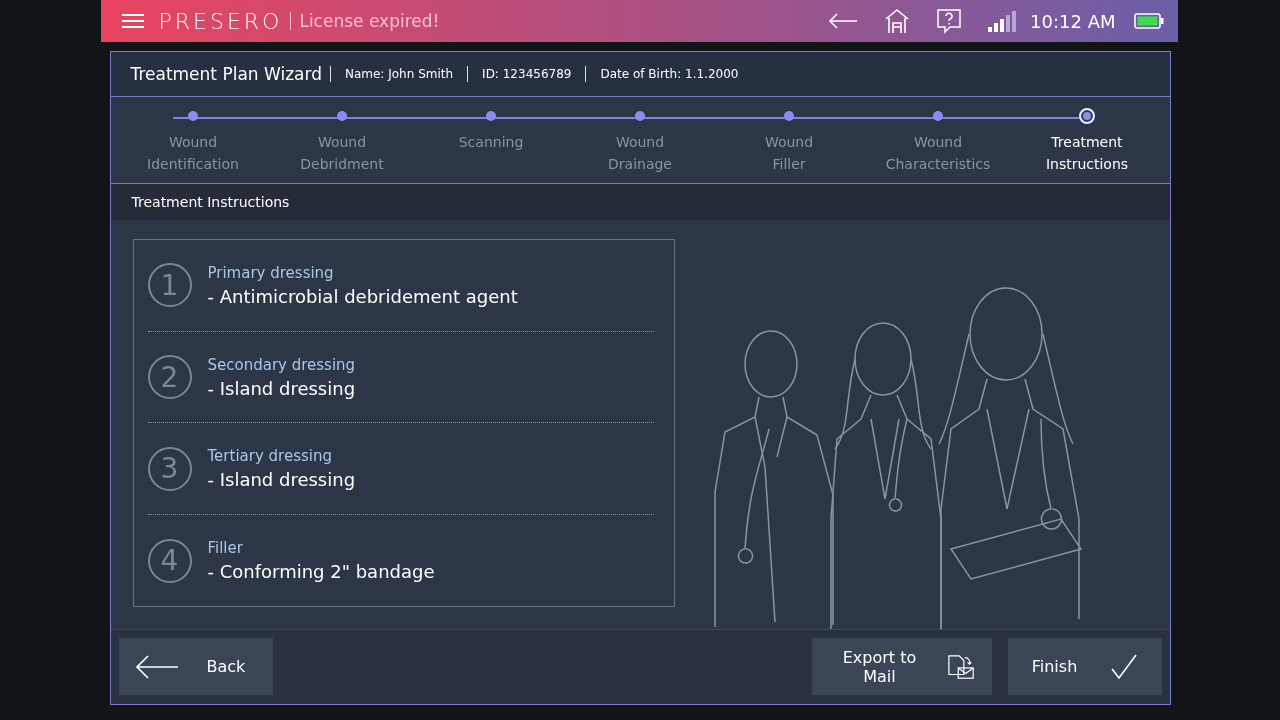  I want to click on back-arrow-button, so click(843, 21).